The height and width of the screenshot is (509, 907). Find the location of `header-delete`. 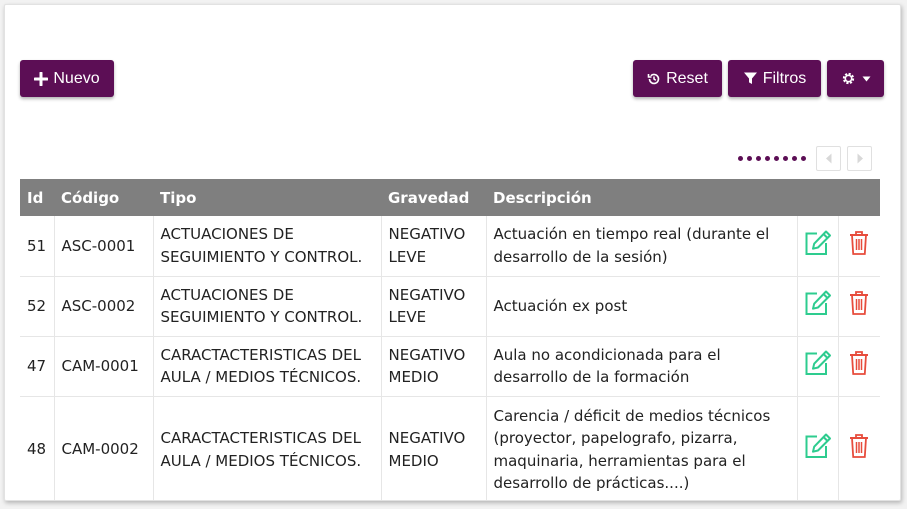

header-delete is located at coordinates (859, 197).